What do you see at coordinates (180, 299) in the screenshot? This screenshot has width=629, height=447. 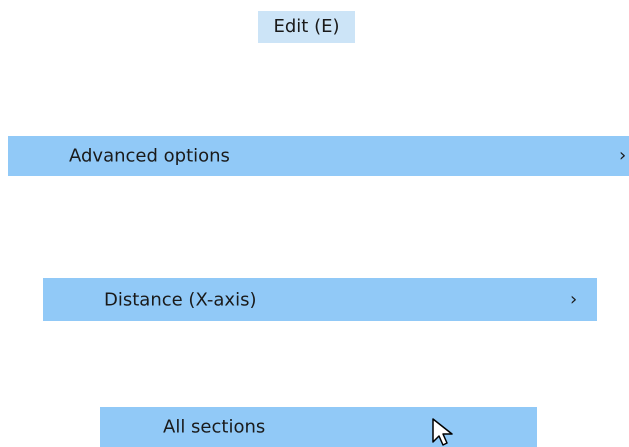 I see `menu-item-label: Distance (X-axis)` at bounding box center [180, 299].